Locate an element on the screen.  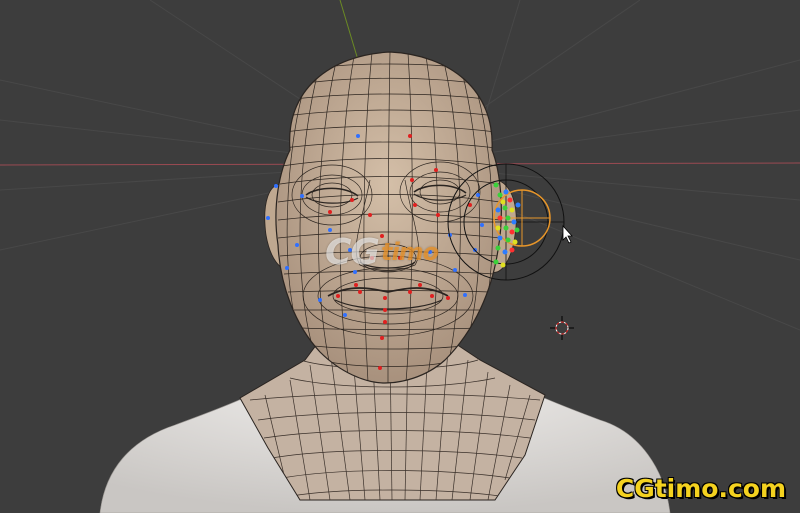
3d-cursor-icon is located at coordinates (562, 328).